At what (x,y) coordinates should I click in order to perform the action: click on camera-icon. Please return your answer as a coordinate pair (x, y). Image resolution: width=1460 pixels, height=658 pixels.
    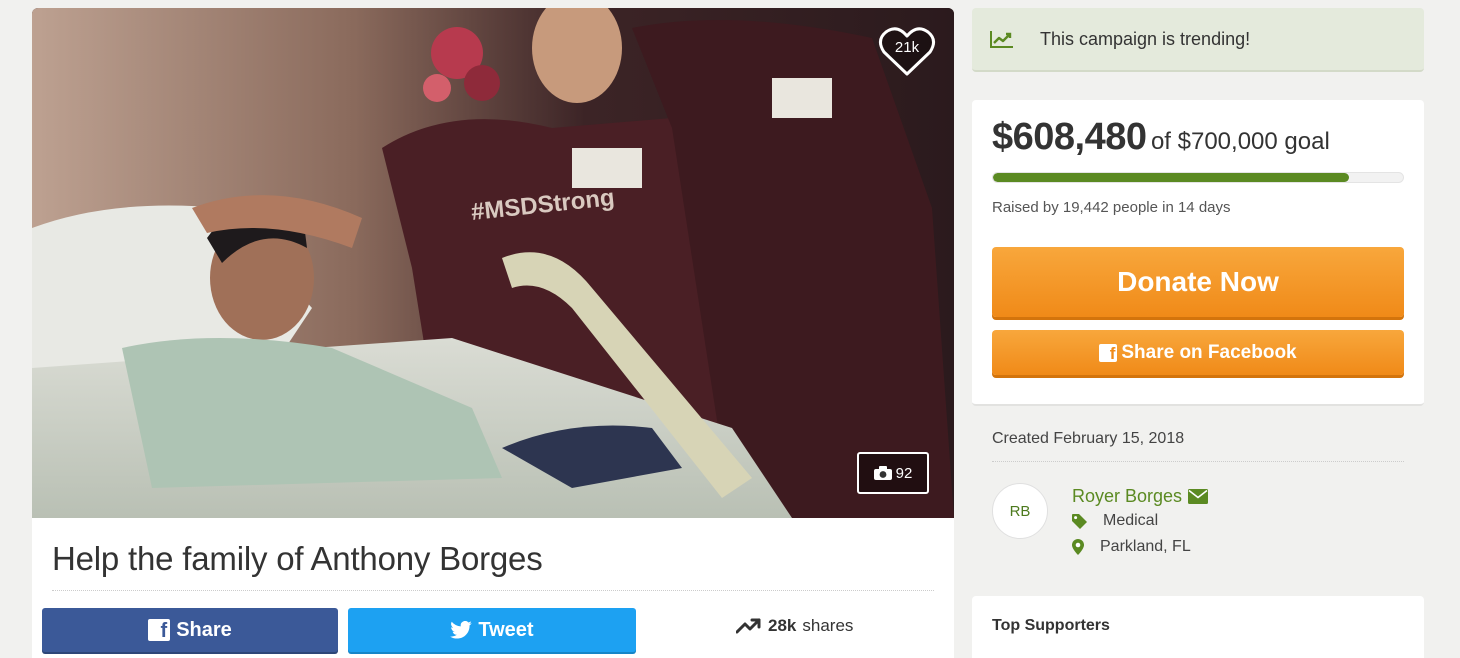
    Looking at the image, I should click on (882, 473).